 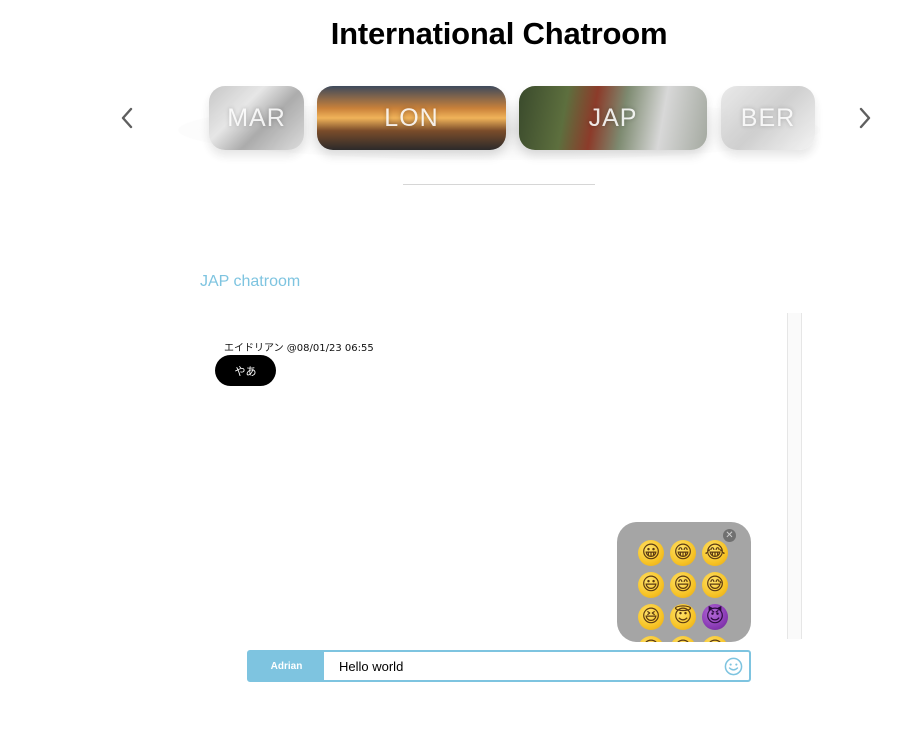 I want to click on city-card-ber: BER, so click(x=768, y=118).